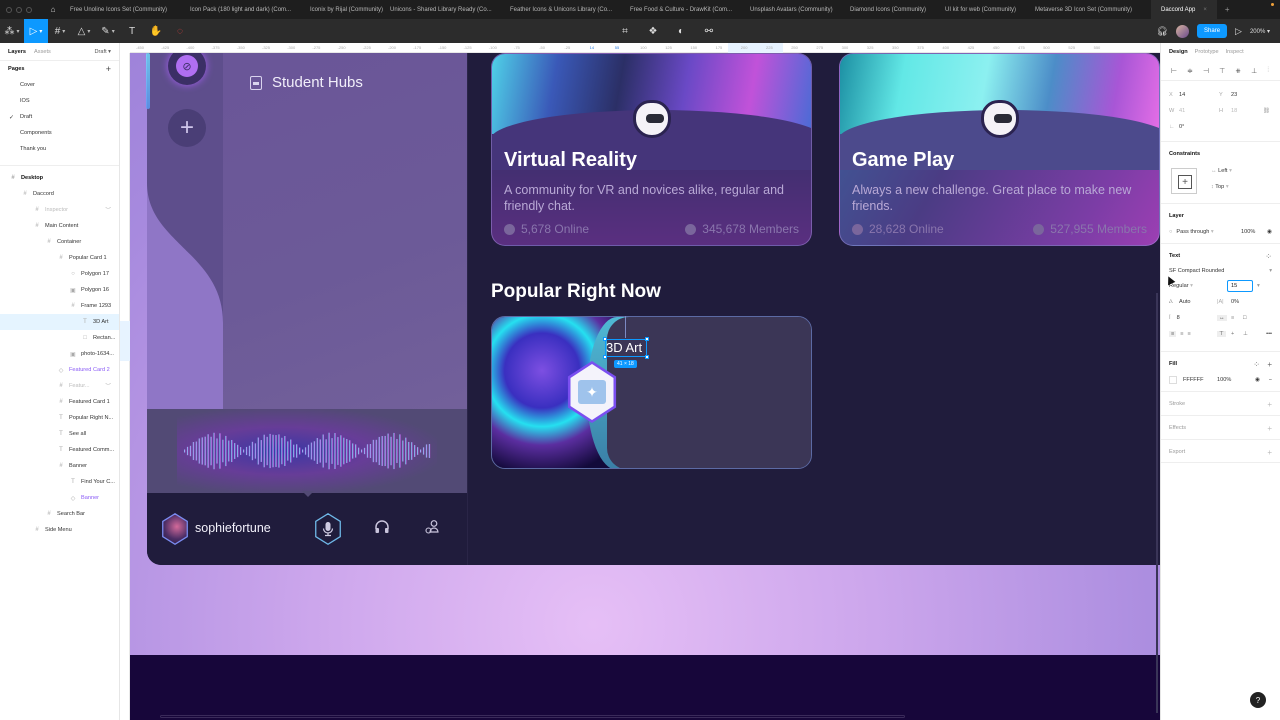  What do you see at coordinates (800, 9) in the screenshot?
I see `file-tab: Unsplash Avatars (Community)` at bounding box center [800, 9].